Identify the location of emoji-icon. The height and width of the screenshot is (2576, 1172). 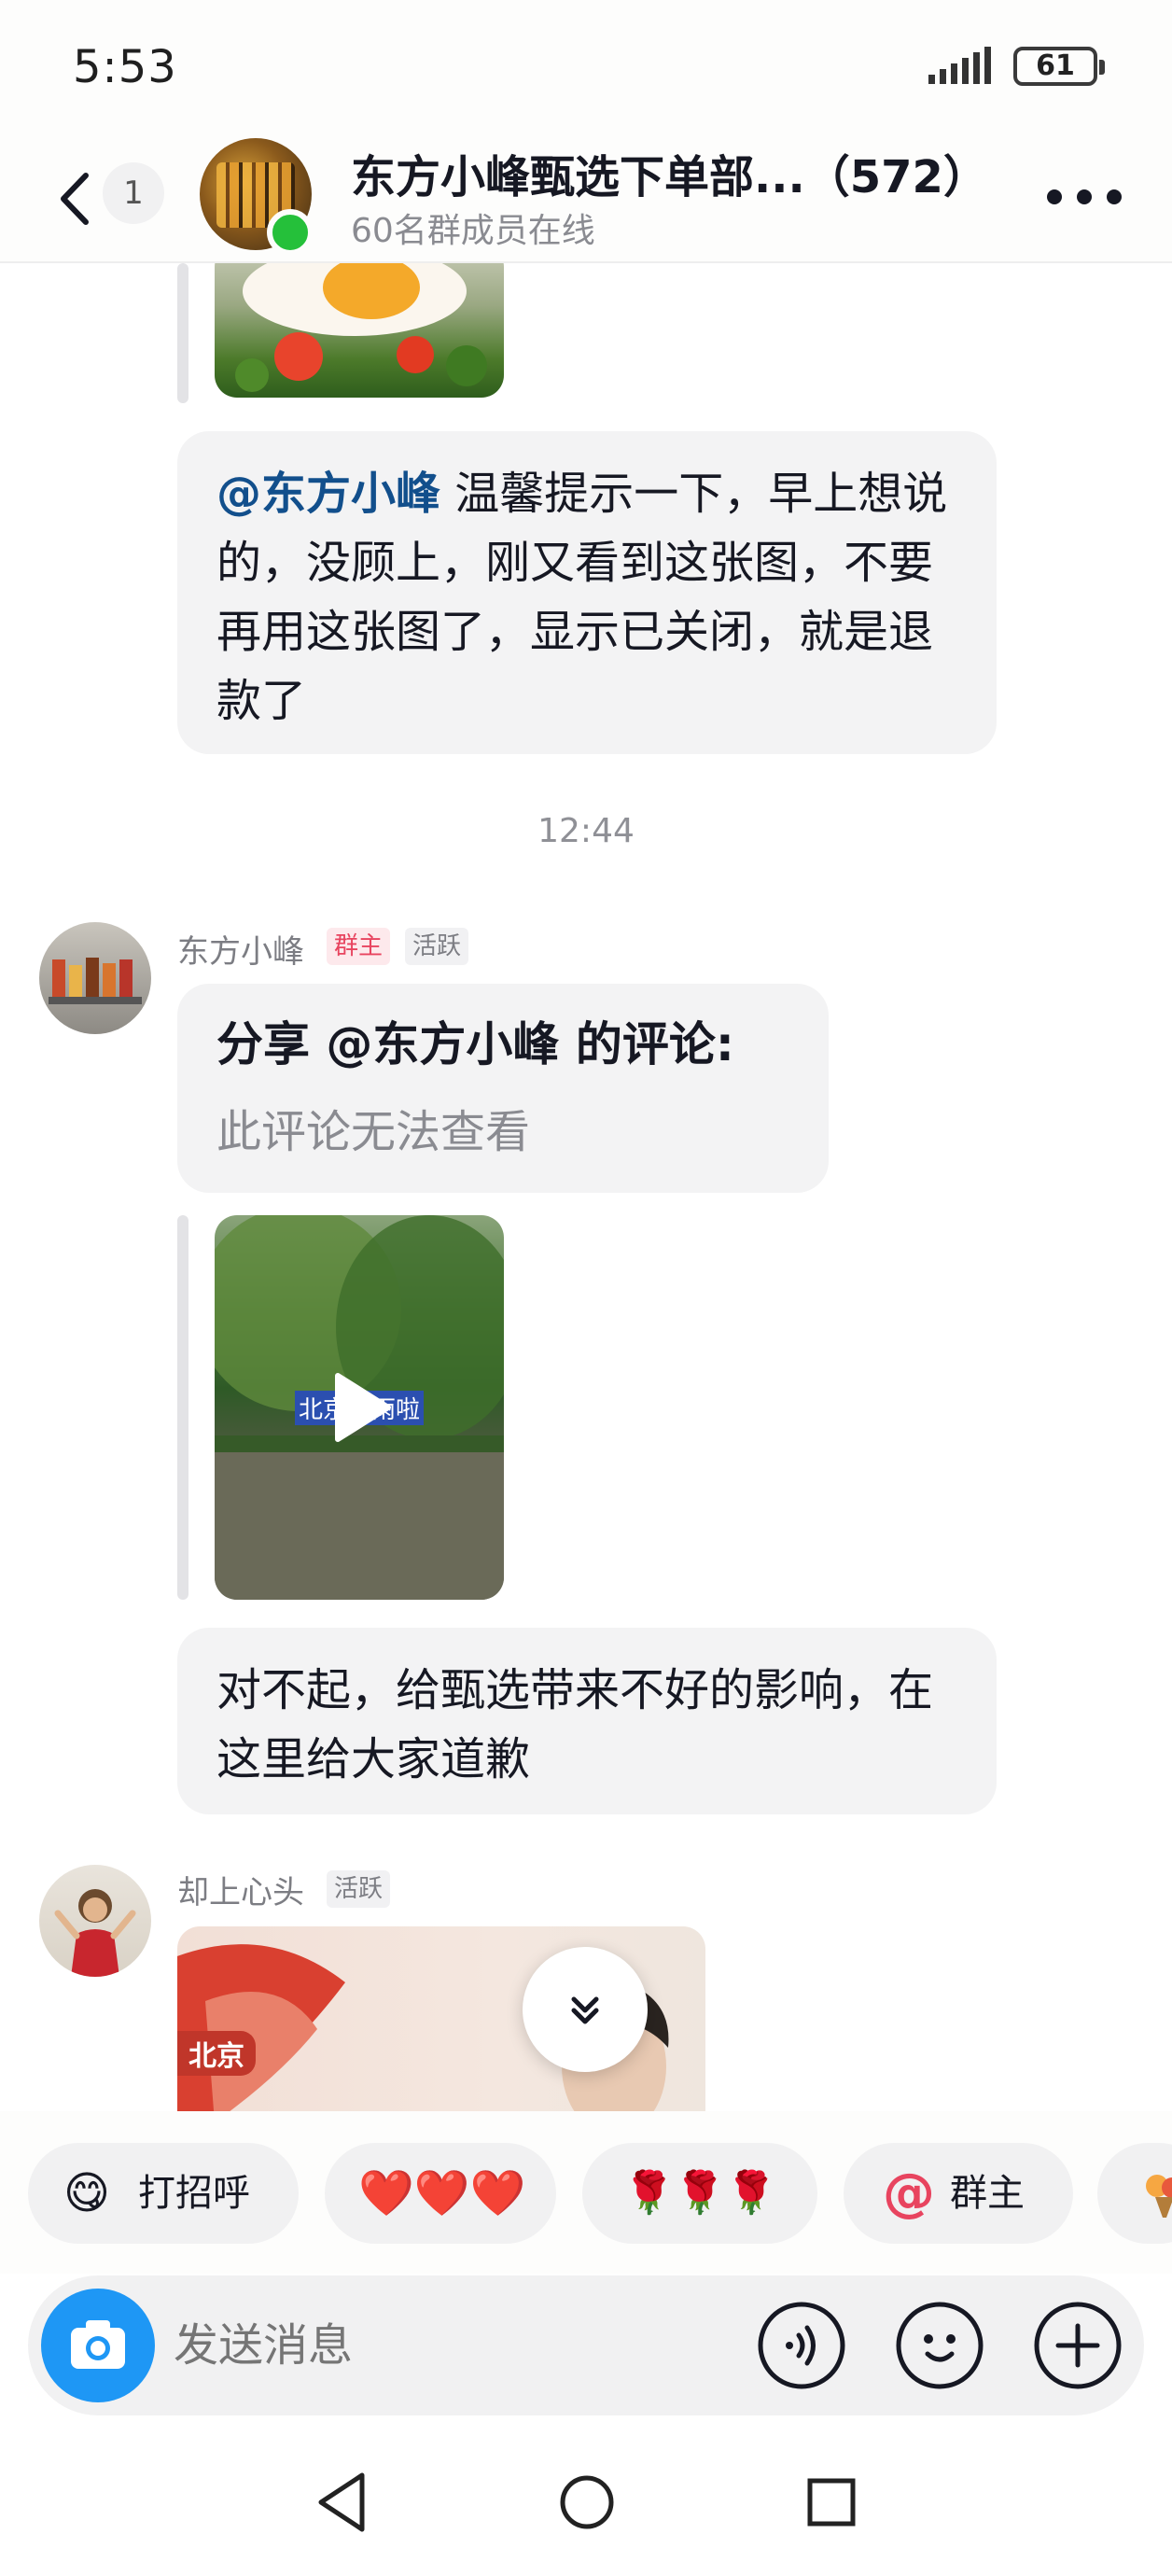
(939, 2345).